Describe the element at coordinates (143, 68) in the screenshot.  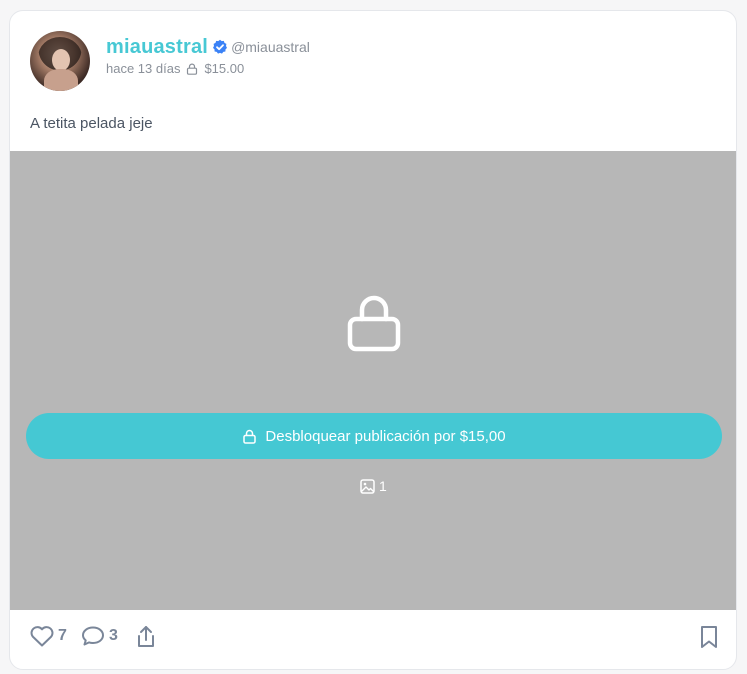
I see `post-time: hace 13 días` at that location.